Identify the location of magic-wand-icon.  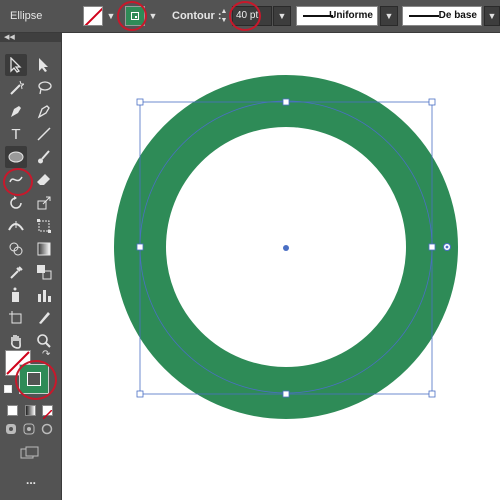
(17, 87).